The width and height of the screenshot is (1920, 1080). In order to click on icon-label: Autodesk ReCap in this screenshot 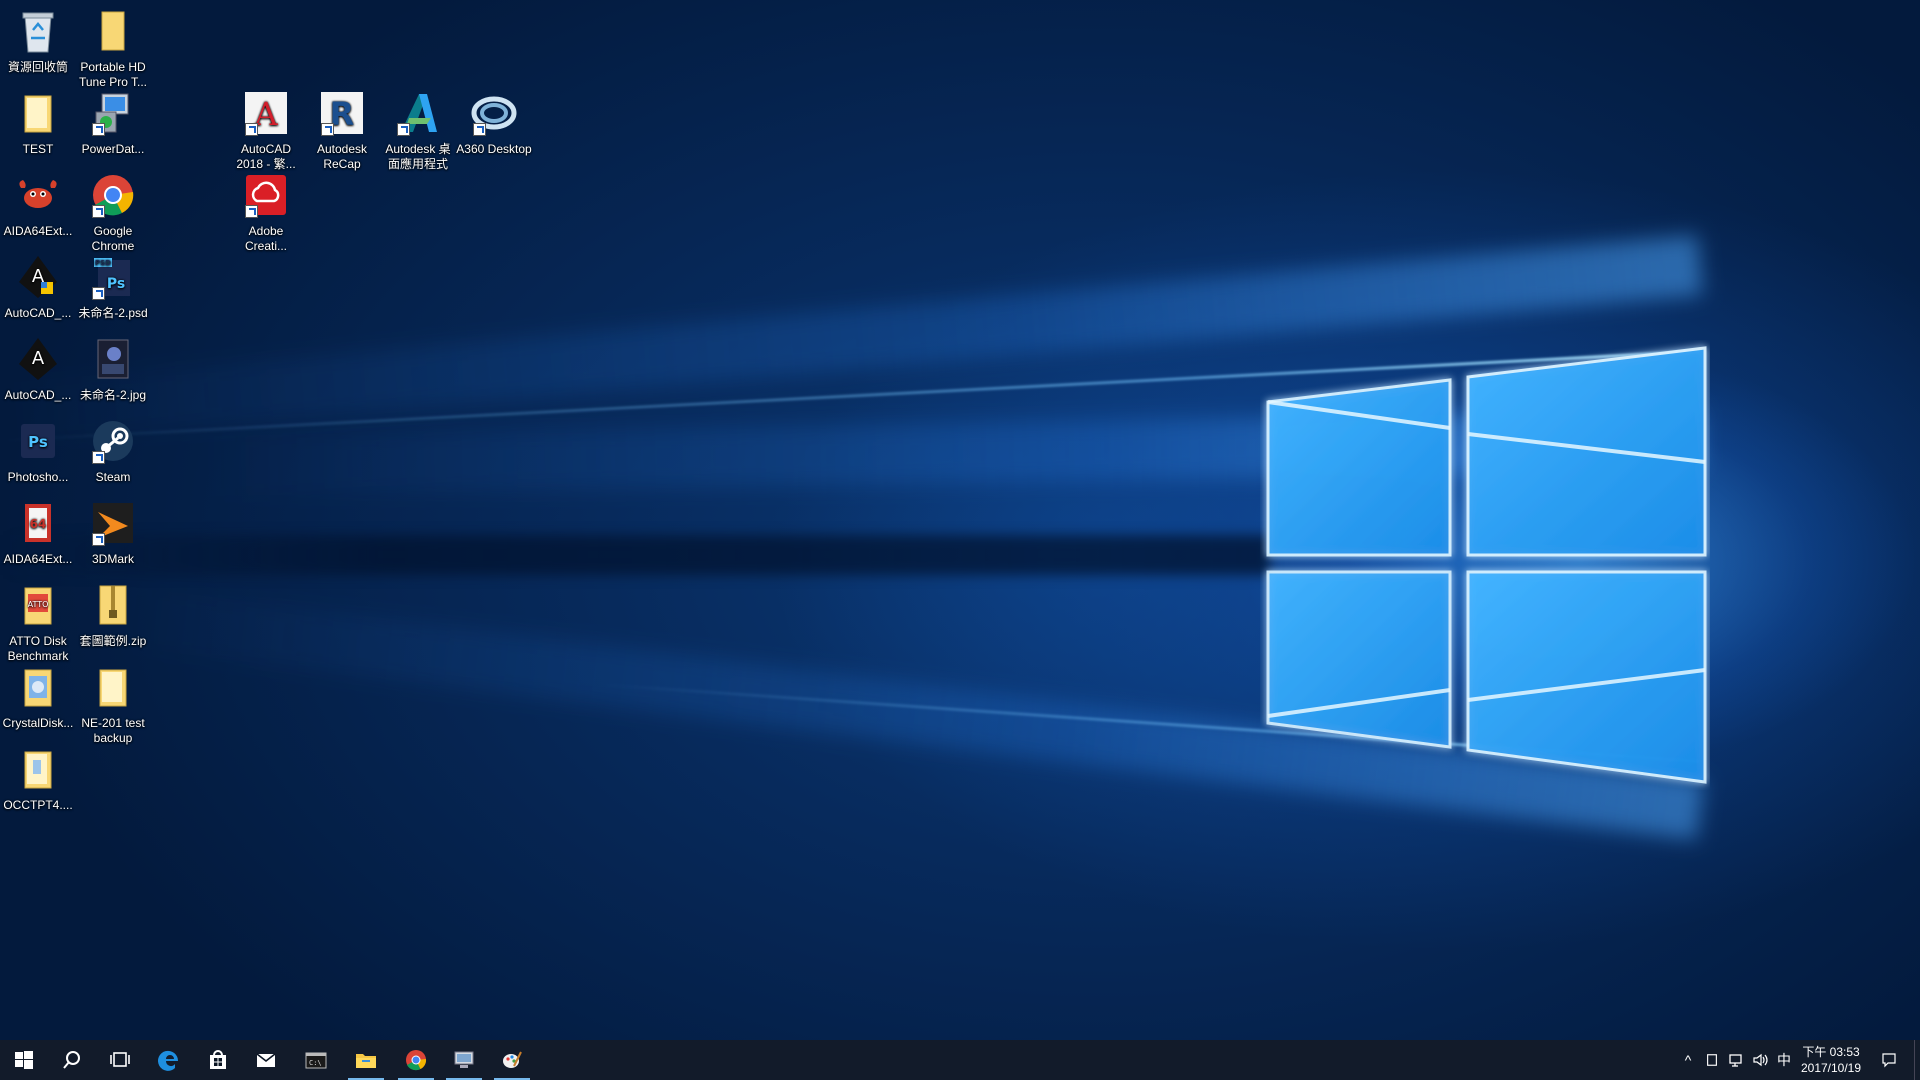, I will do `click(342, 156)`.